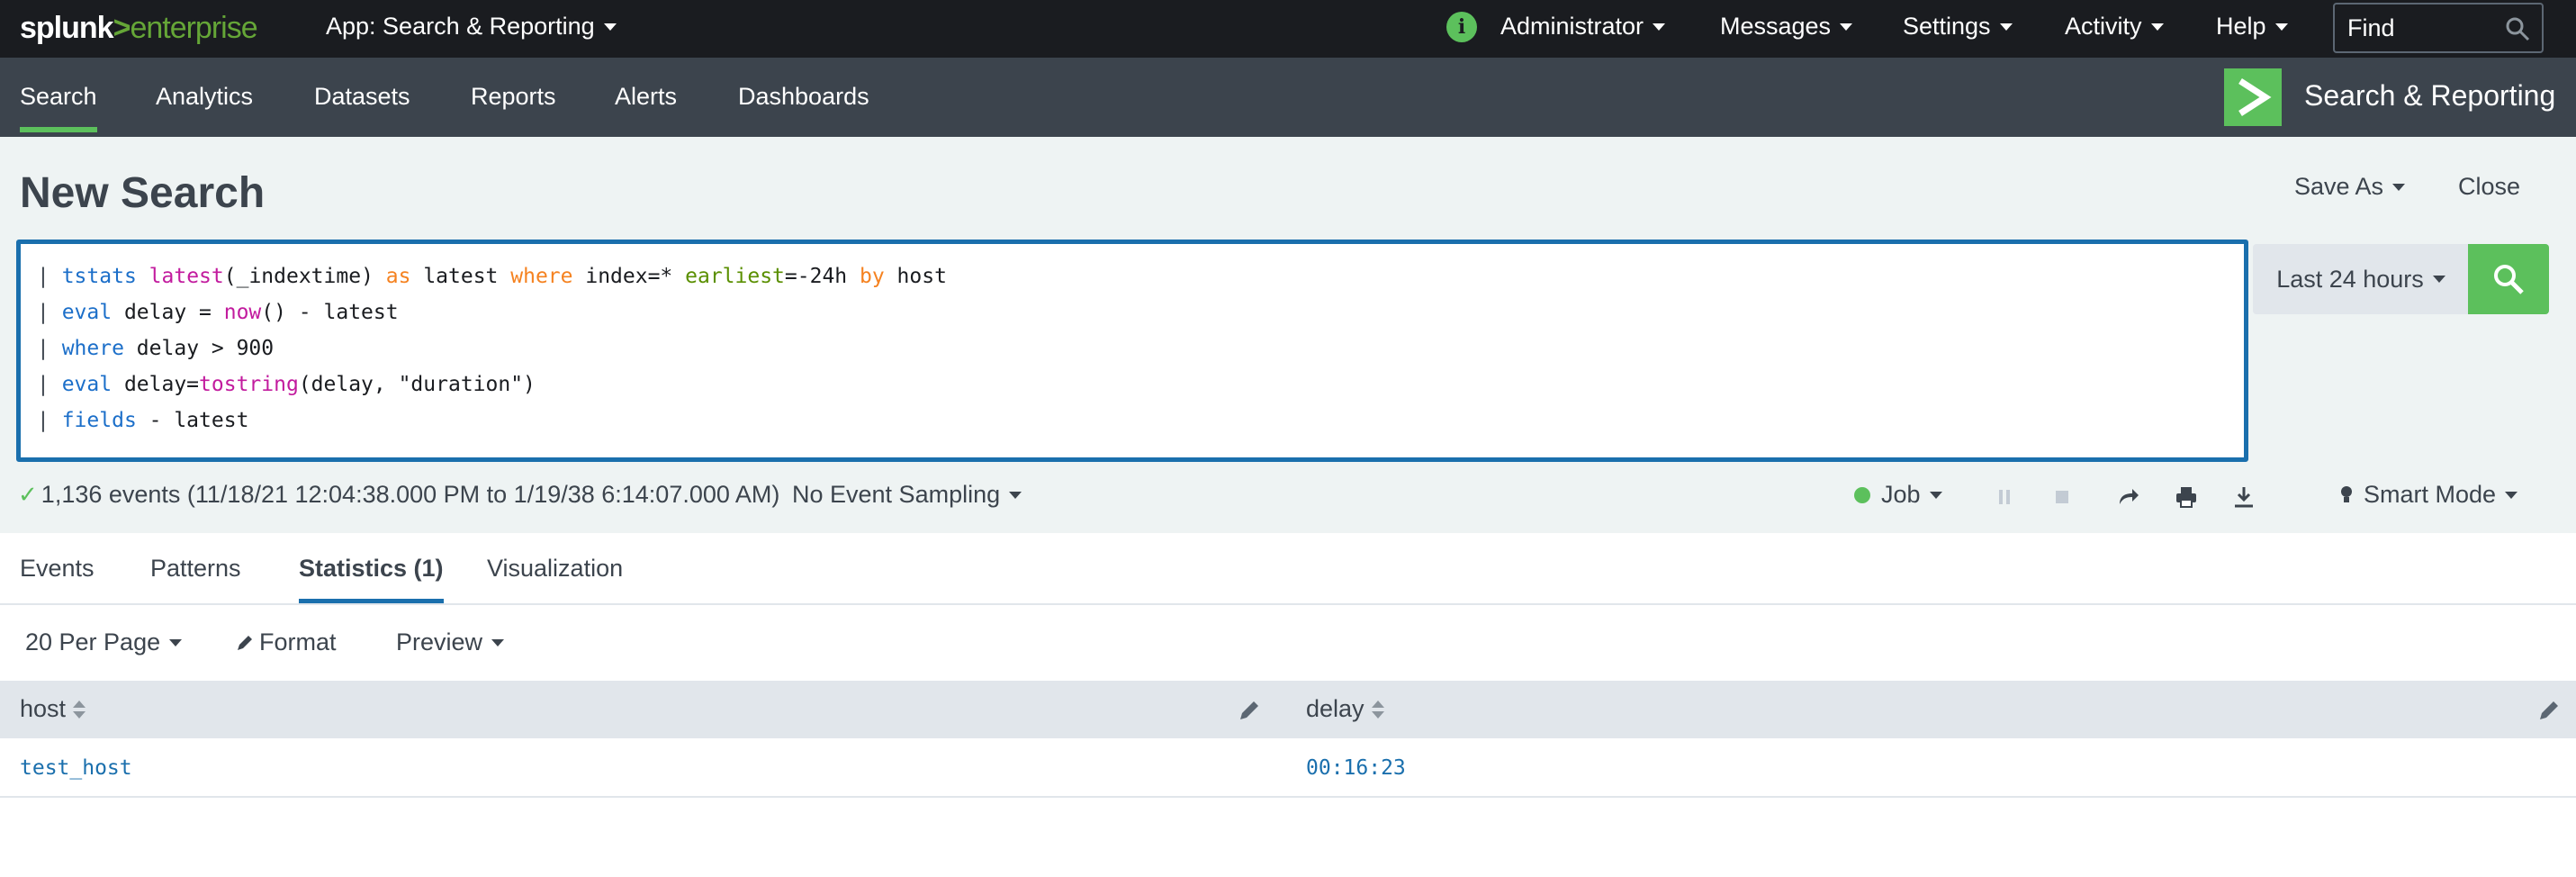 The height and width of the screenshot is (877, 2576). Describe the element at coordinates (2428, 495) in the screenshot. I see `search-mode-dropdown: Smart Mode` at that location.